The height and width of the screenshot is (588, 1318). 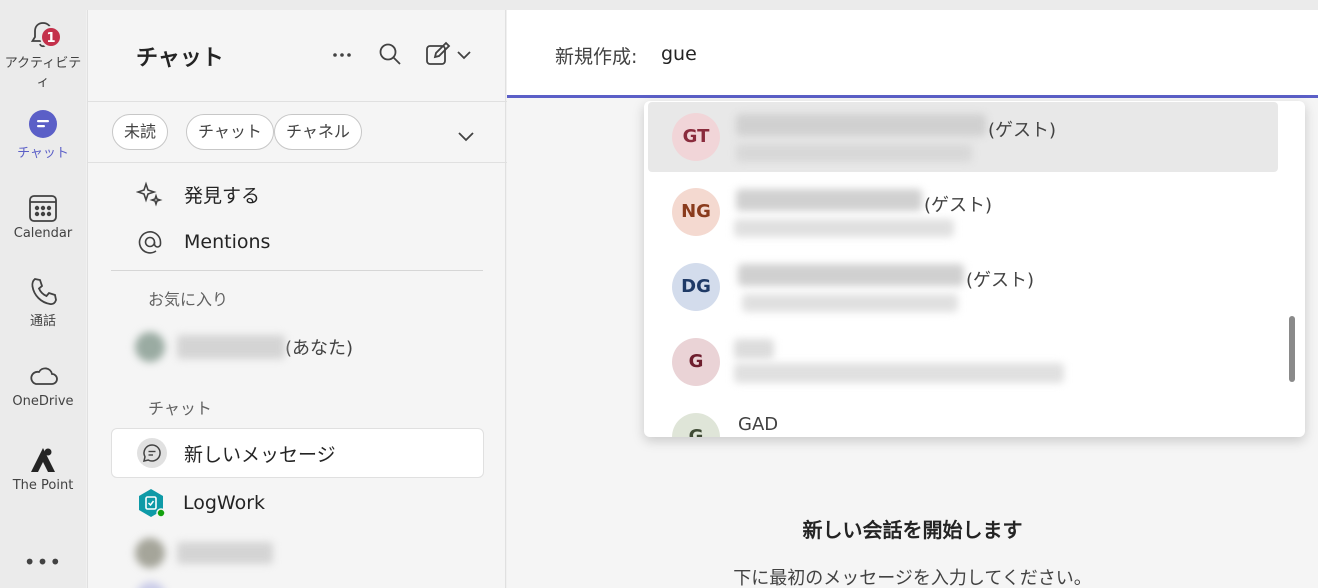 I want to click on chat-icon, so click(x=43, y=124).